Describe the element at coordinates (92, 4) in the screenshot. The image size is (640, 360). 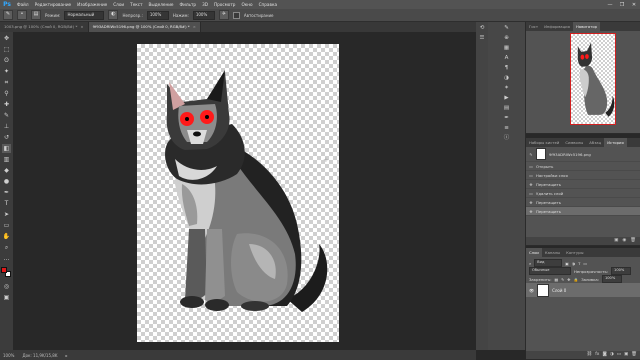
I see `menu-image: Изображение` at that location.